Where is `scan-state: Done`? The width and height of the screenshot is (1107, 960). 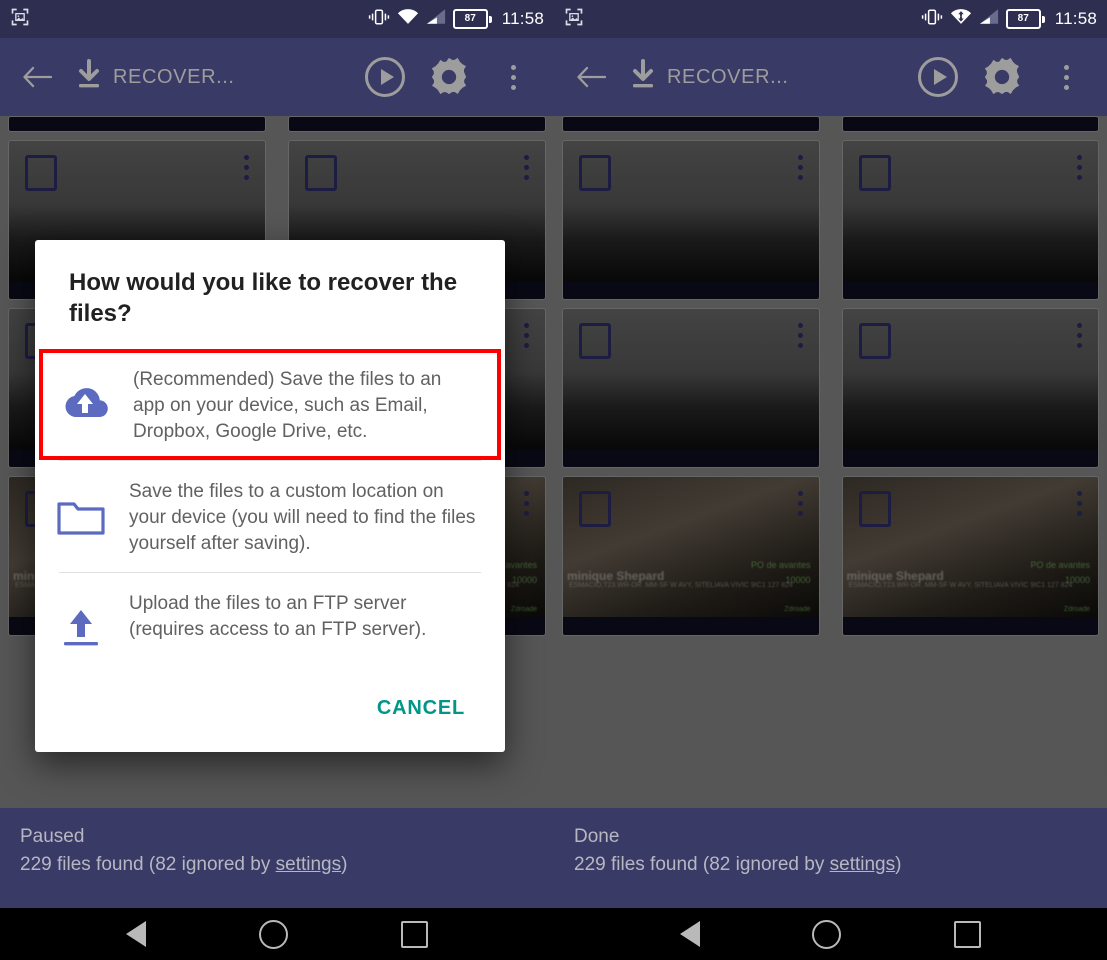 scan-state: Done is located at coordinates (597, 836).